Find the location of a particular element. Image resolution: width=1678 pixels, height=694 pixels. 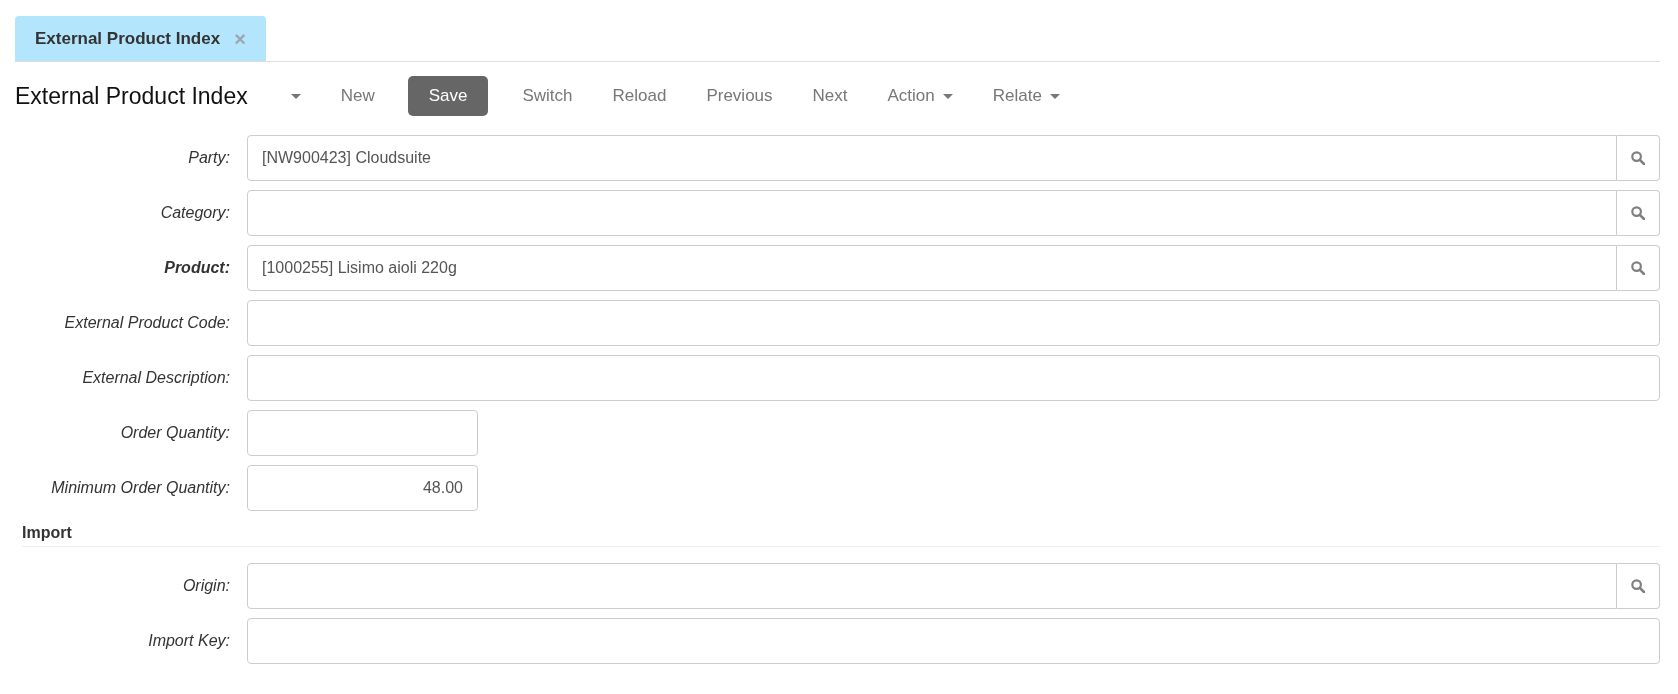

section-title: Import is located at coordinates (841, 533).